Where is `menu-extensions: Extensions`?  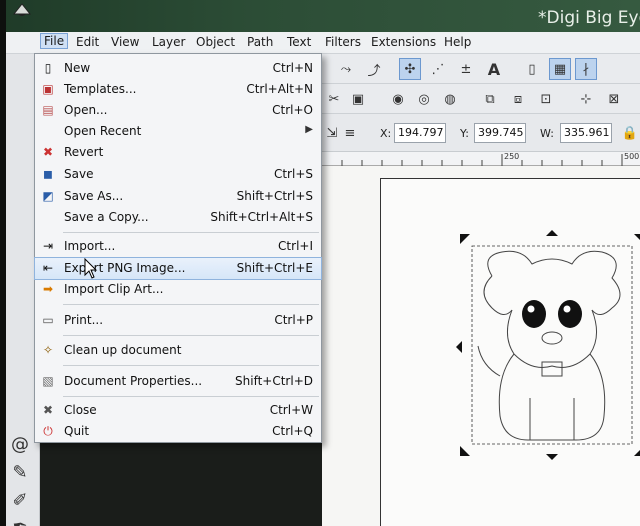
menu-extensions: Extensions is located at coordinates (403, 42).